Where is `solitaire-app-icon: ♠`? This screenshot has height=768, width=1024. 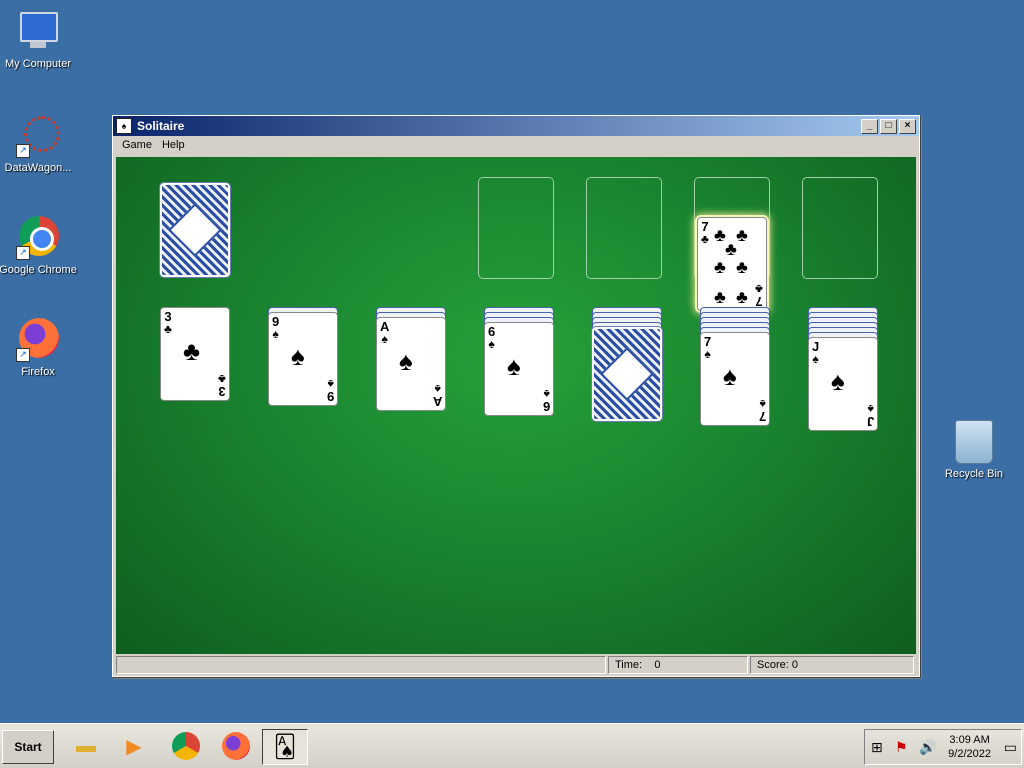 solitaire-app-icon: ♠ is located at coordinates (124, 126).